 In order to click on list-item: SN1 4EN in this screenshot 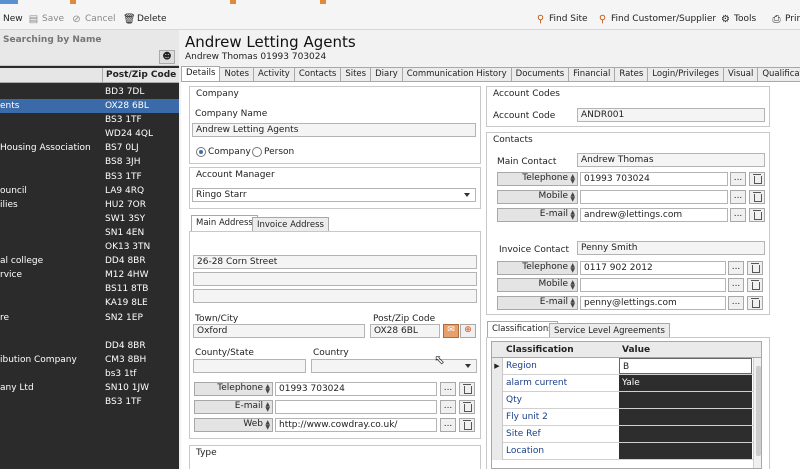, I will do `click(89, 233)`.